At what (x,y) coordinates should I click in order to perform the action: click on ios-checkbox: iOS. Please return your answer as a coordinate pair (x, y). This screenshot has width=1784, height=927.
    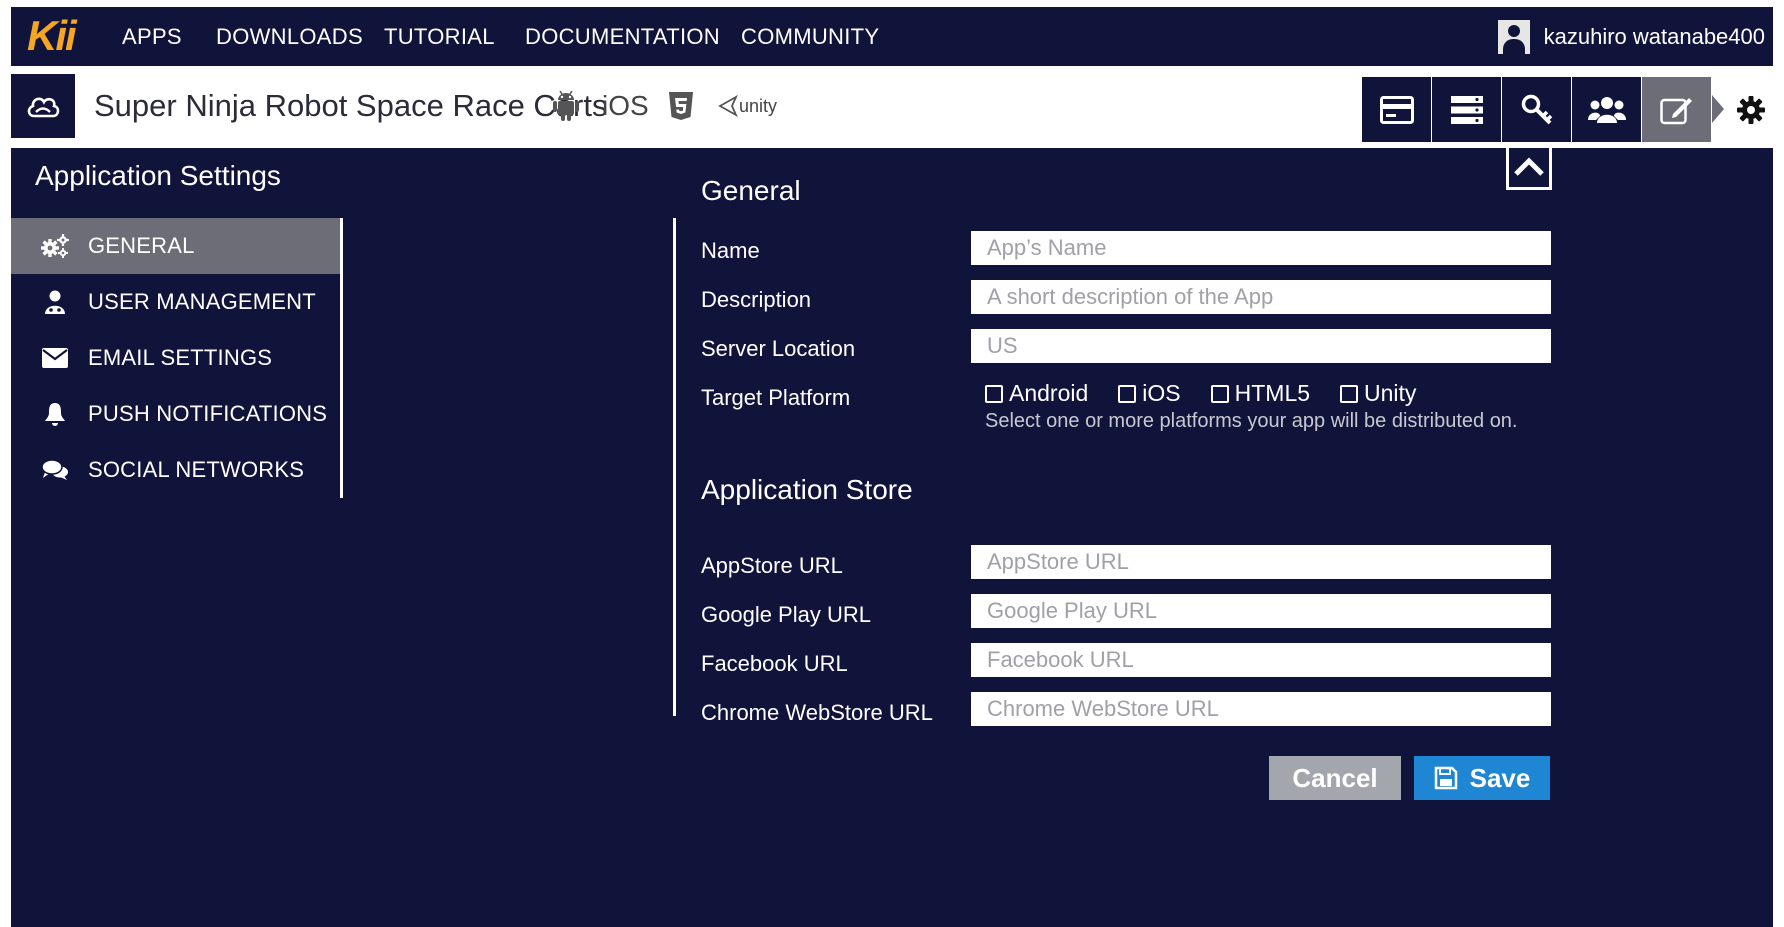
    Looking at the image, I should click on (1149, 393).